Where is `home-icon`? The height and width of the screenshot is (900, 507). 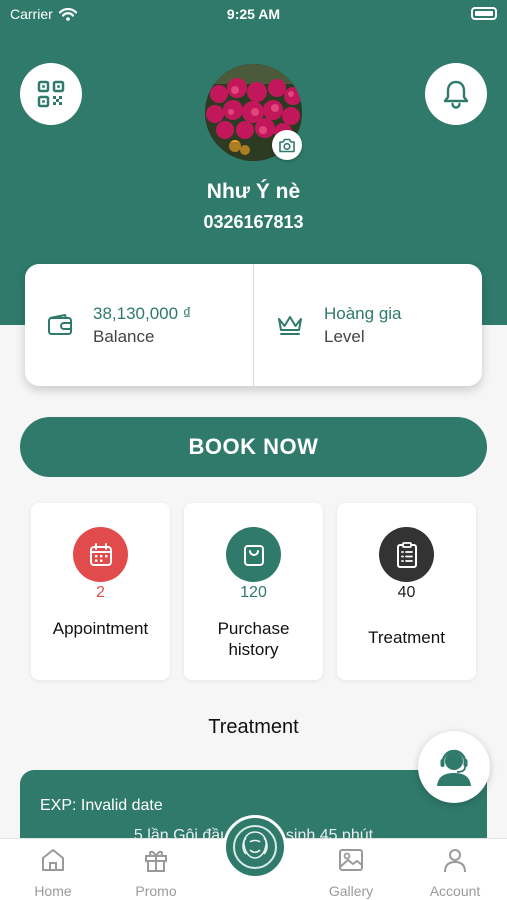
home-icon is located at coordinates (53, 860).